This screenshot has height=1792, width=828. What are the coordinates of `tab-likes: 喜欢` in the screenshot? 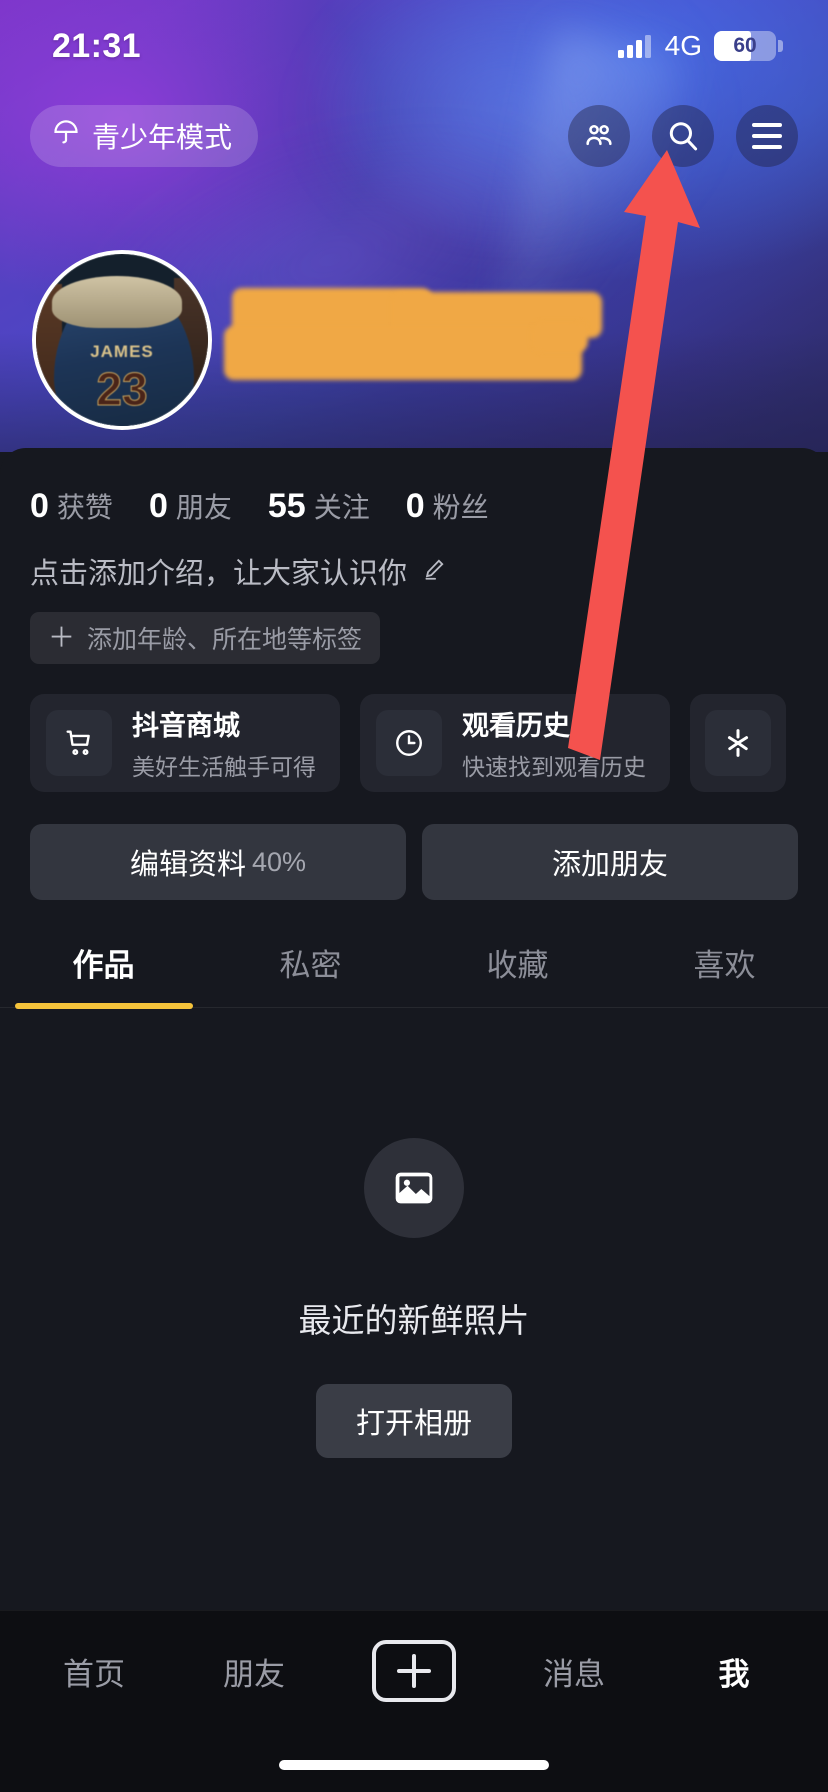 It's located at (724, 973).